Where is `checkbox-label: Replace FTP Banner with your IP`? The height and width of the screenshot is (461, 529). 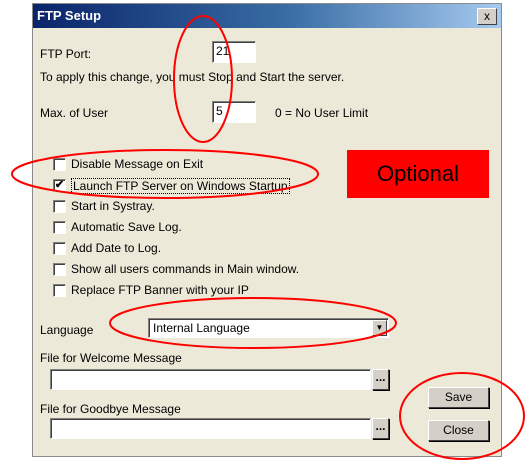 checkbox-label: Replace FTP Banner with your IP is located at coordinates (160, 290).